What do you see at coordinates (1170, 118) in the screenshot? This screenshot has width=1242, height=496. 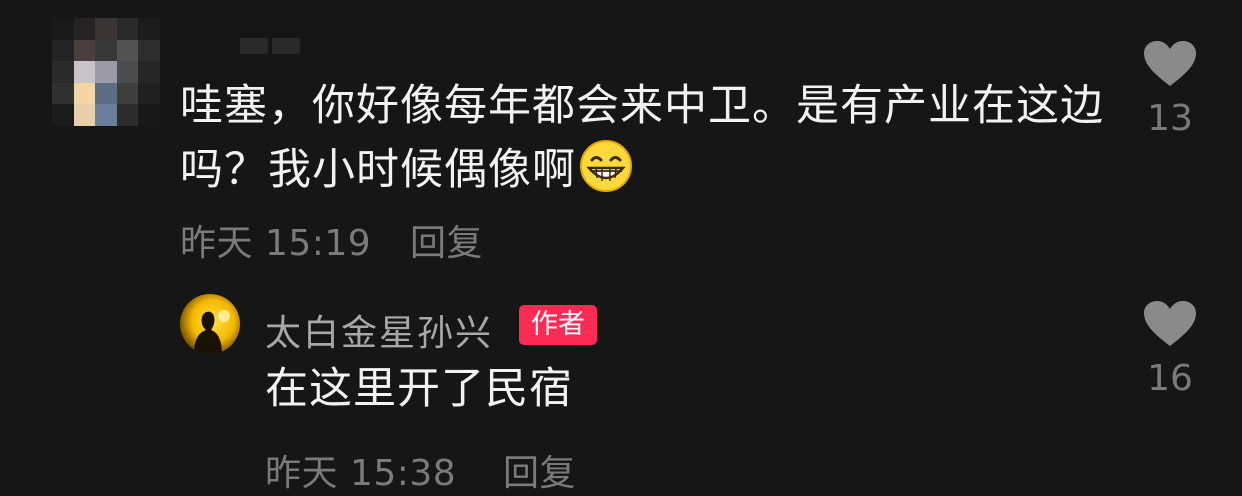 I see `like-count: 13` at bounding box center [1170, 118].